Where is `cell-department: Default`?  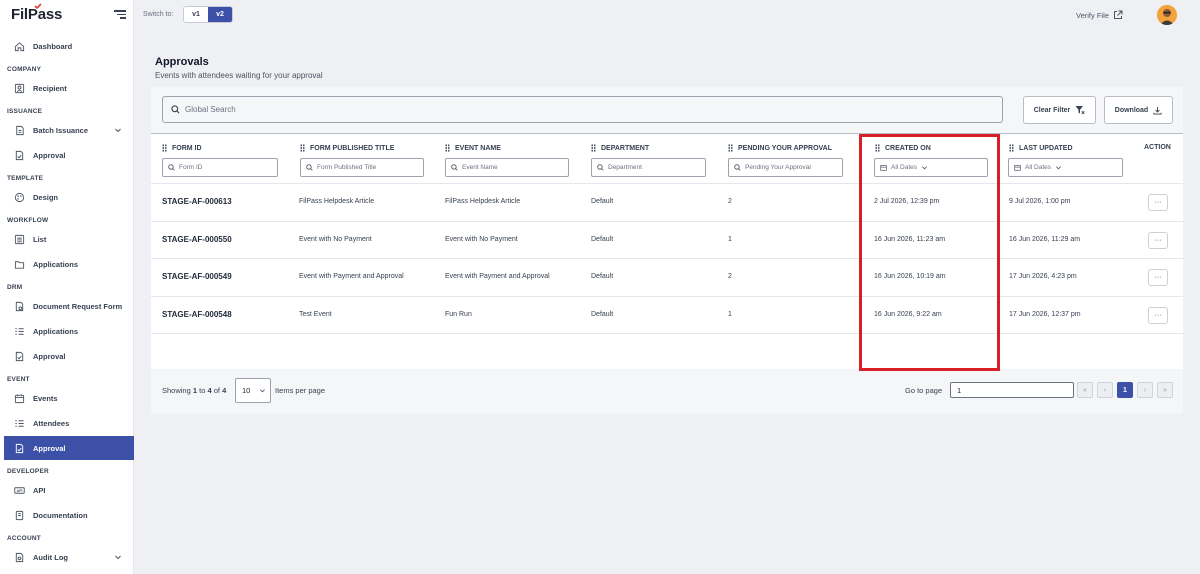
cell-department: Default is located at coordinates (602, 314).